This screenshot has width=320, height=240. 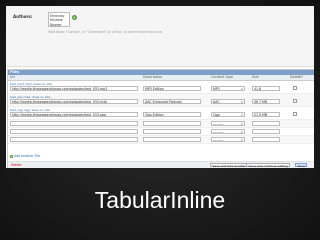 What do you see at coordinates (301, 165) in the screenshot?
I see `save-button: Save` at bounding box center [301, 165].